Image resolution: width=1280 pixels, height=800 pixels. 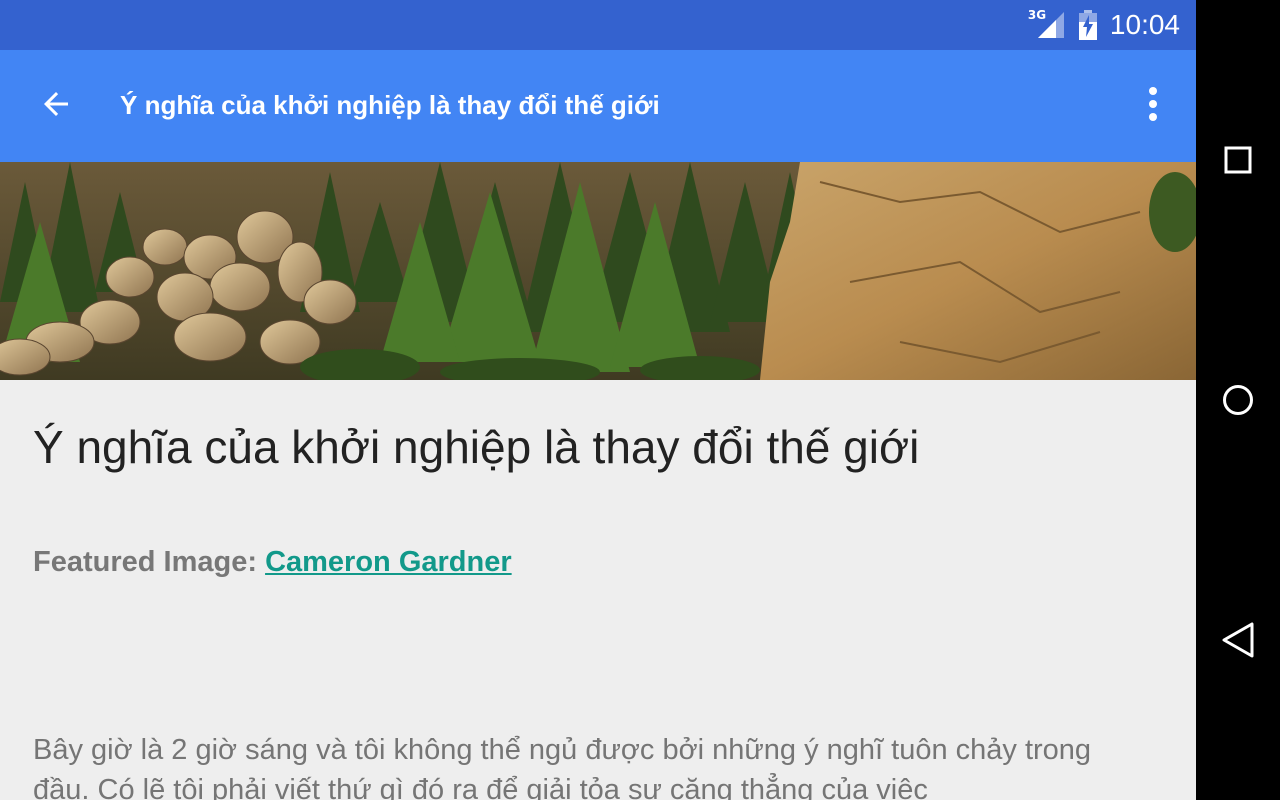 I want to click on square-recents-icon, so click(x=1238, y=160).